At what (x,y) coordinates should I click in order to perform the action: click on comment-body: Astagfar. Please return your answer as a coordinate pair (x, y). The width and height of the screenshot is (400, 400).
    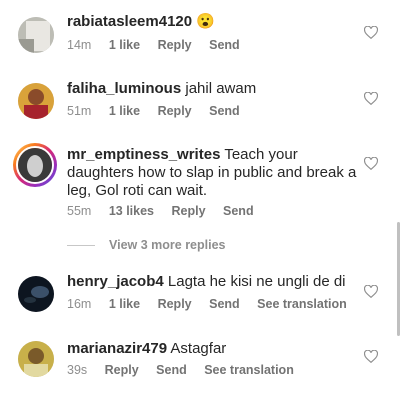
    Looking at the image, I should click on (198, 348).